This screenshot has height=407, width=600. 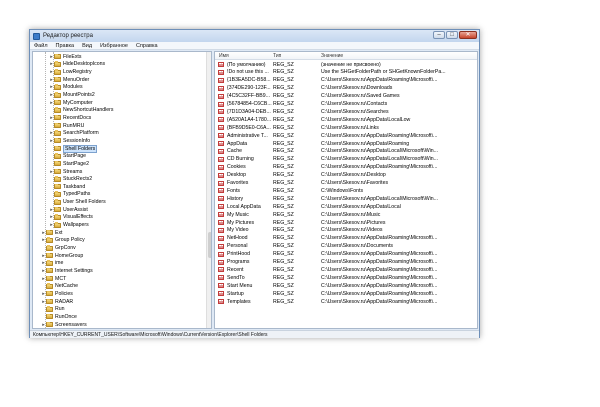 I want to click on tree-item: User Shell Folders, so click(x=77, y=202).